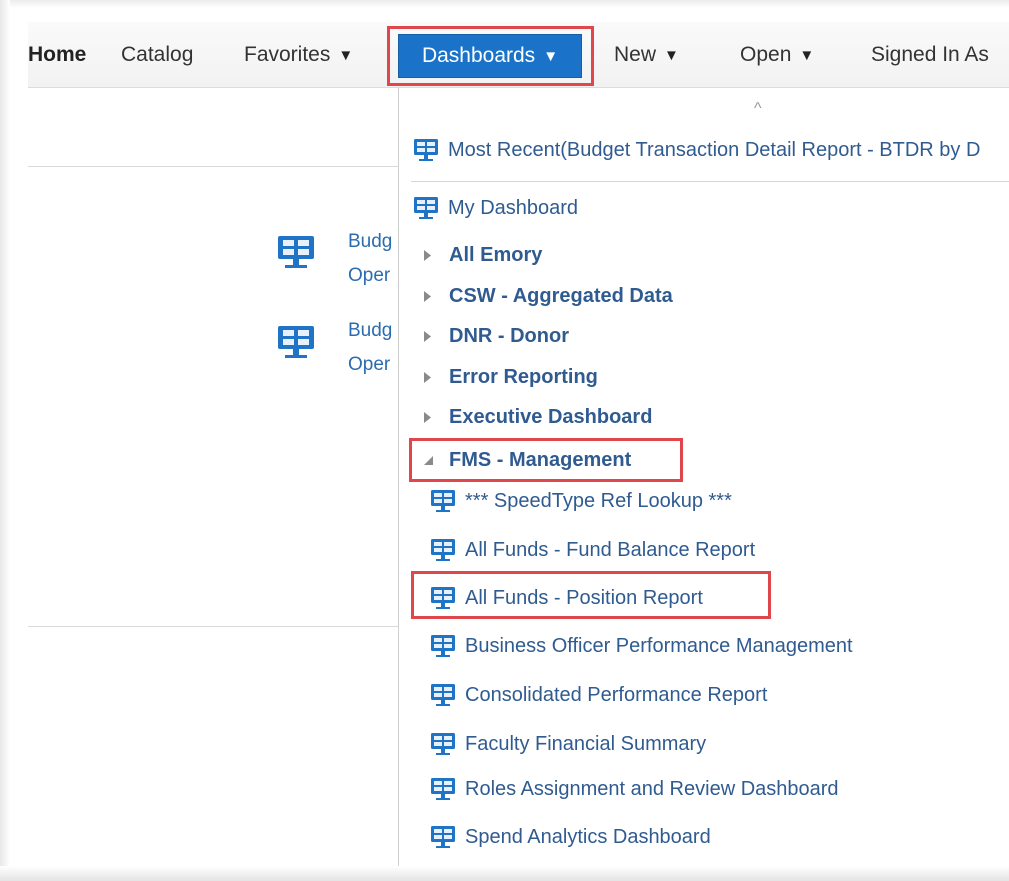  What do you see at coordinates (610, 549) in the screenshot?
I see `dashboard-item-label: All Funds - Fund Balance Report` at bounding box center [610, 549].